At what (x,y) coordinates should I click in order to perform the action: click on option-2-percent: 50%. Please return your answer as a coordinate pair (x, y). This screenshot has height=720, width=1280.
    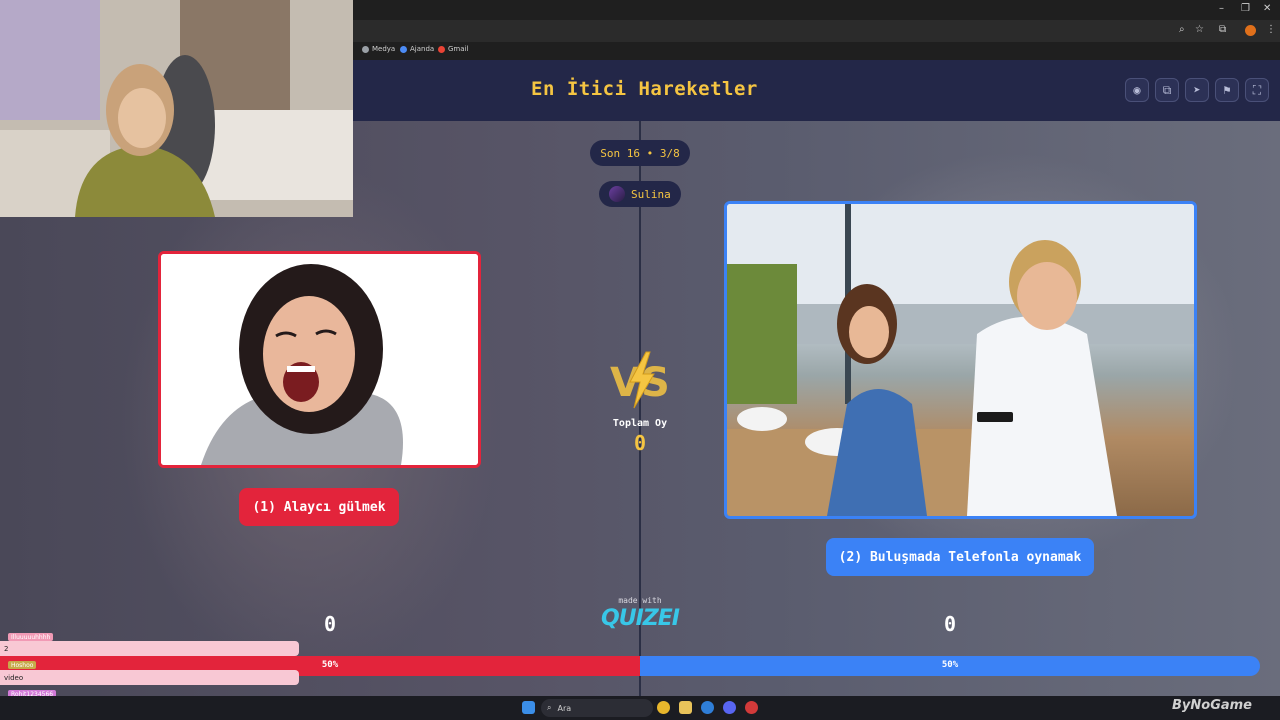
    Looking at the image, I should click on (950, 665).